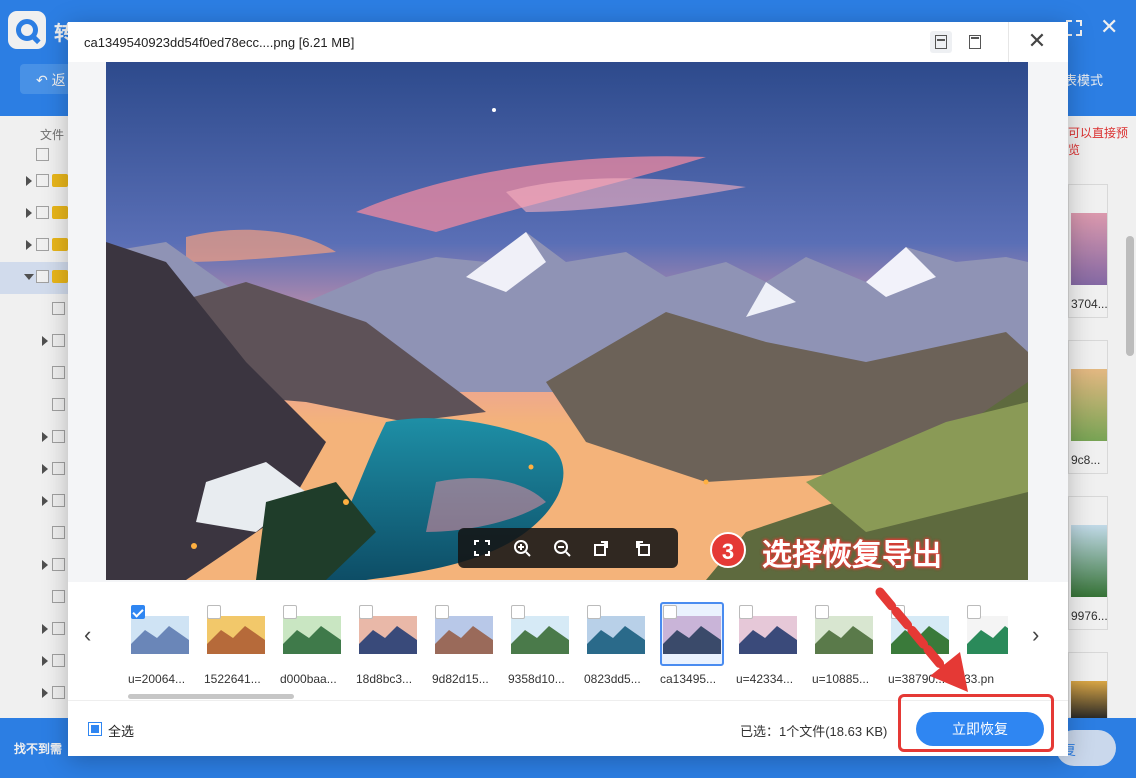 Image resolution: width=1136 pixels, height=778 pixels. What do you see at coordinates (728, 550) in the screenshot?
I see `step-badge: 3` at bounding box center [728, 550].